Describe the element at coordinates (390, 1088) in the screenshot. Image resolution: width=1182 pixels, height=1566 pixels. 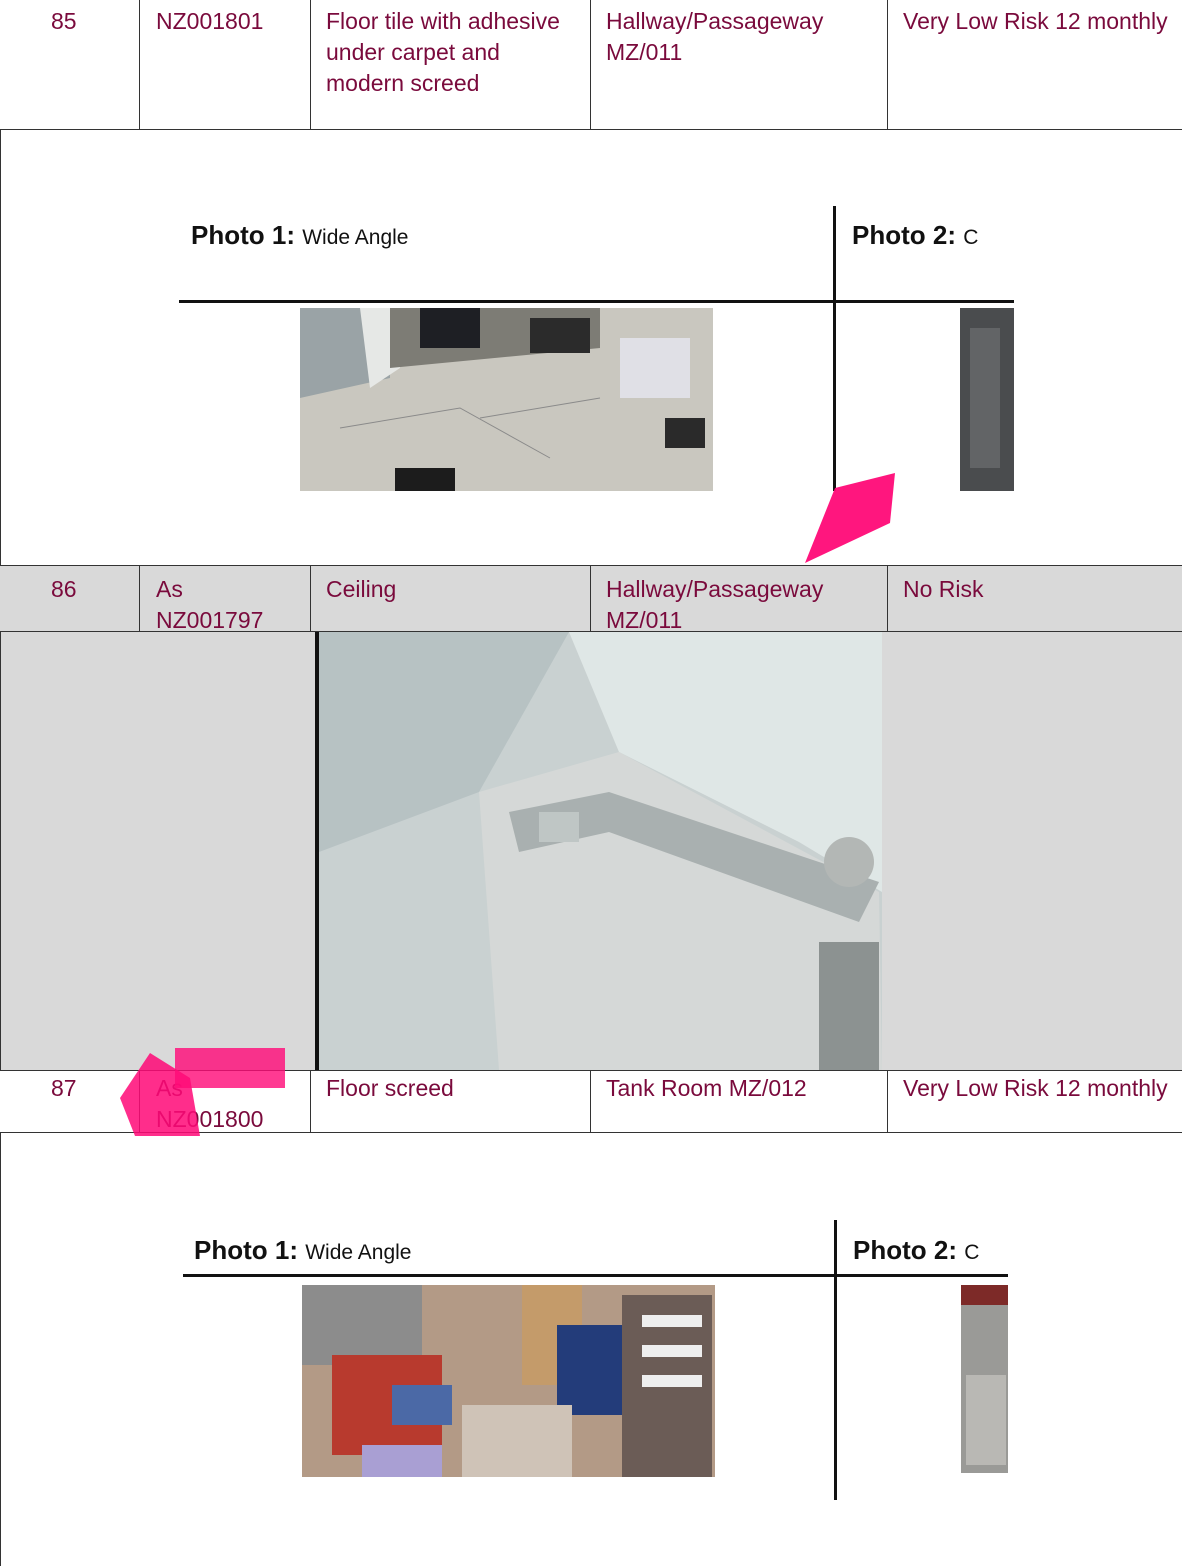
I see `material-description: Floor screed` at that location.